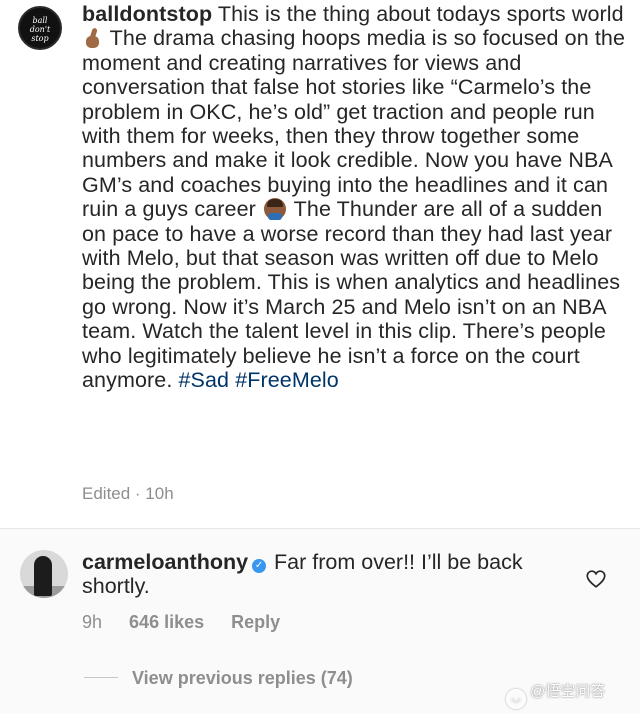 This screenshot has width=640, height=714. I want to click on view-previous-replies-label: View previous replies (74), so click(242, 678).